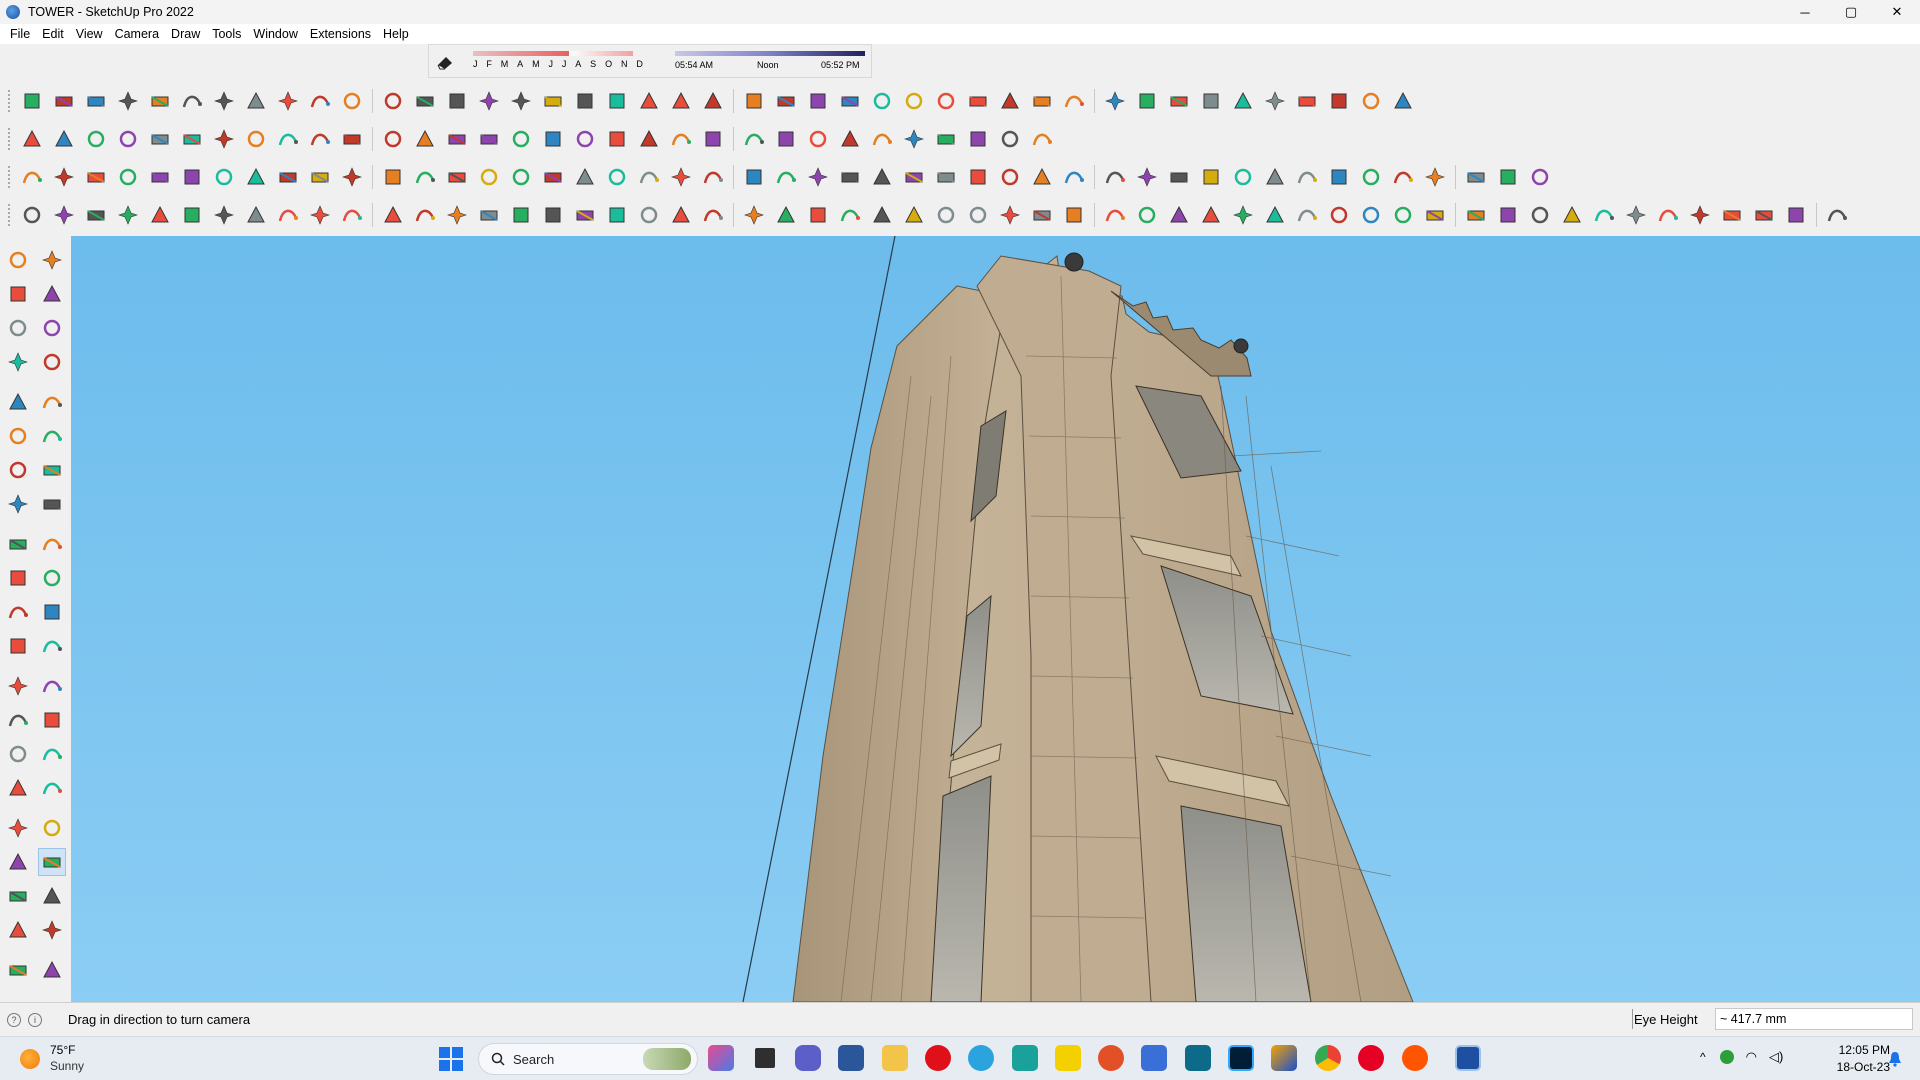  Describe the element at coordinates (224, 177) in the screenshot. I see `square-icon` at that location.